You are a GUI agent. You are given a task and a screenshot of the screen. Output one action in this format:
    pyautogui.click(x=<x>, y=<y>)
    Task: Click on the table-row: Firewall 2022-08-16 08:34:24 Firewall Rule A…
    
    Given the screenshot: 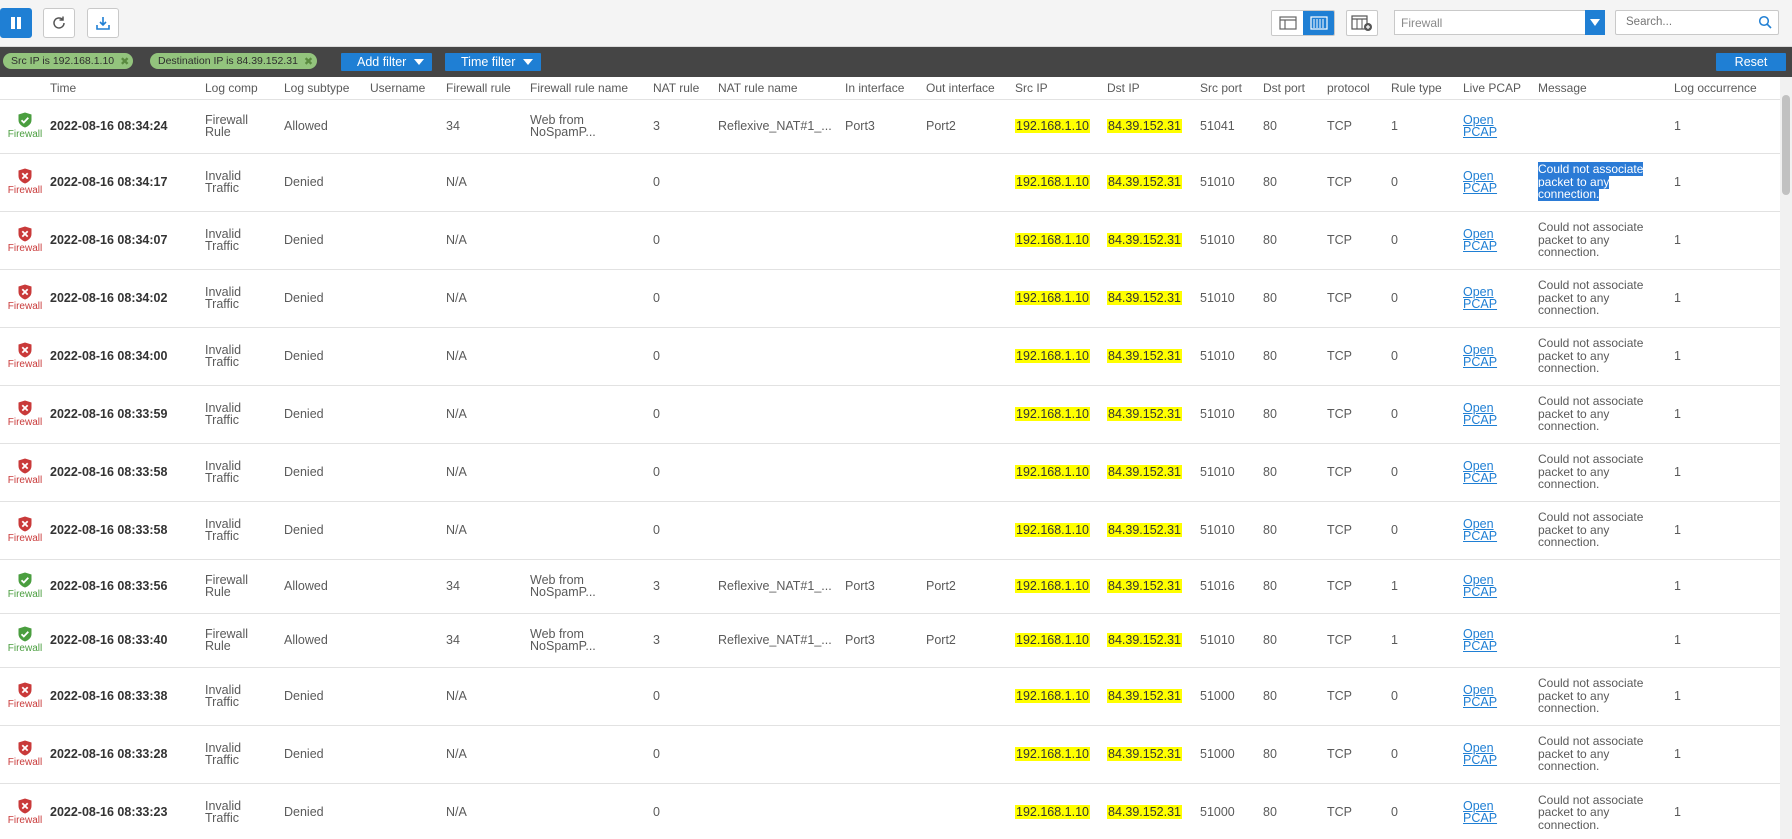 What is the action you would take?
    pyautogui.click(x=890, y=125)
    